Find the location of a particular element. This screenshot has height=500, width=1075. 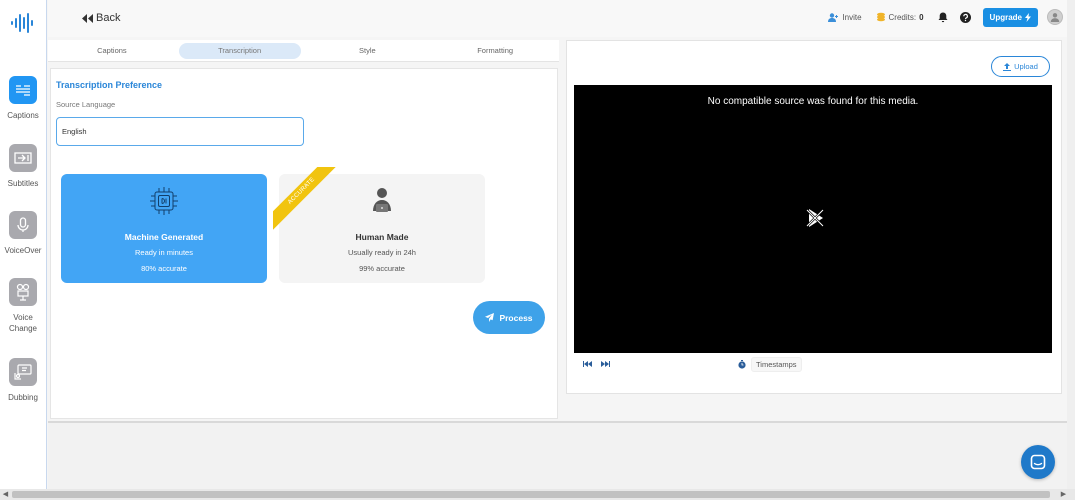

captions-icon is located at coordinates (23, 90).